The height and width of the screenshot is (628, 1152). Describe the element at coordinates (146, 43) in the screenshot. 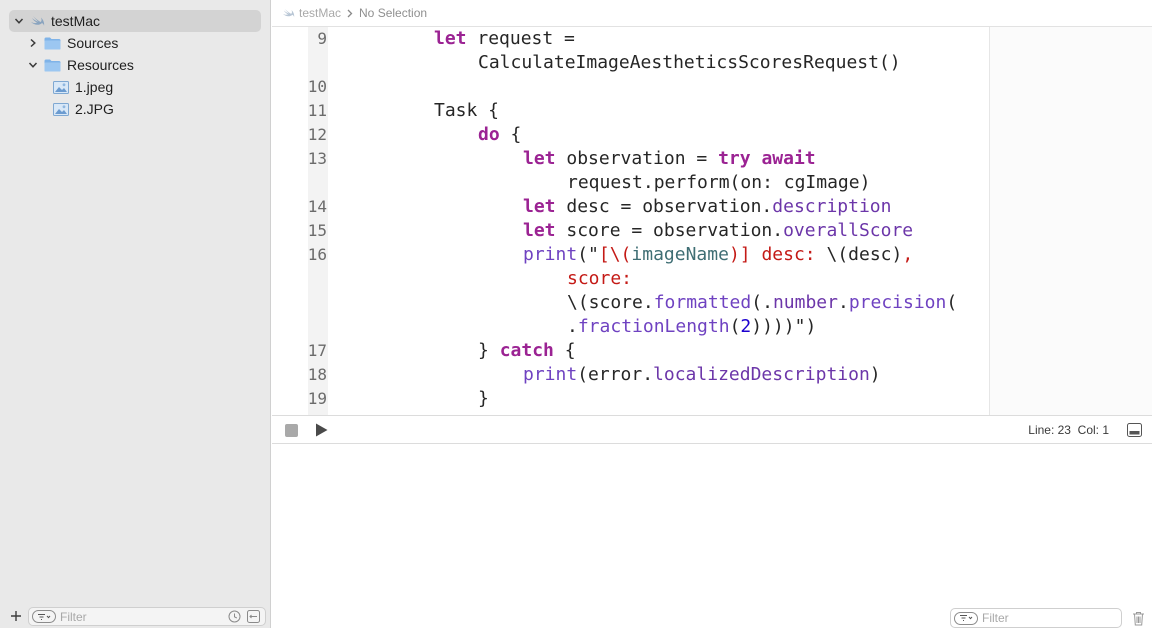

I see `tree-item-sources: Sources` at that location.